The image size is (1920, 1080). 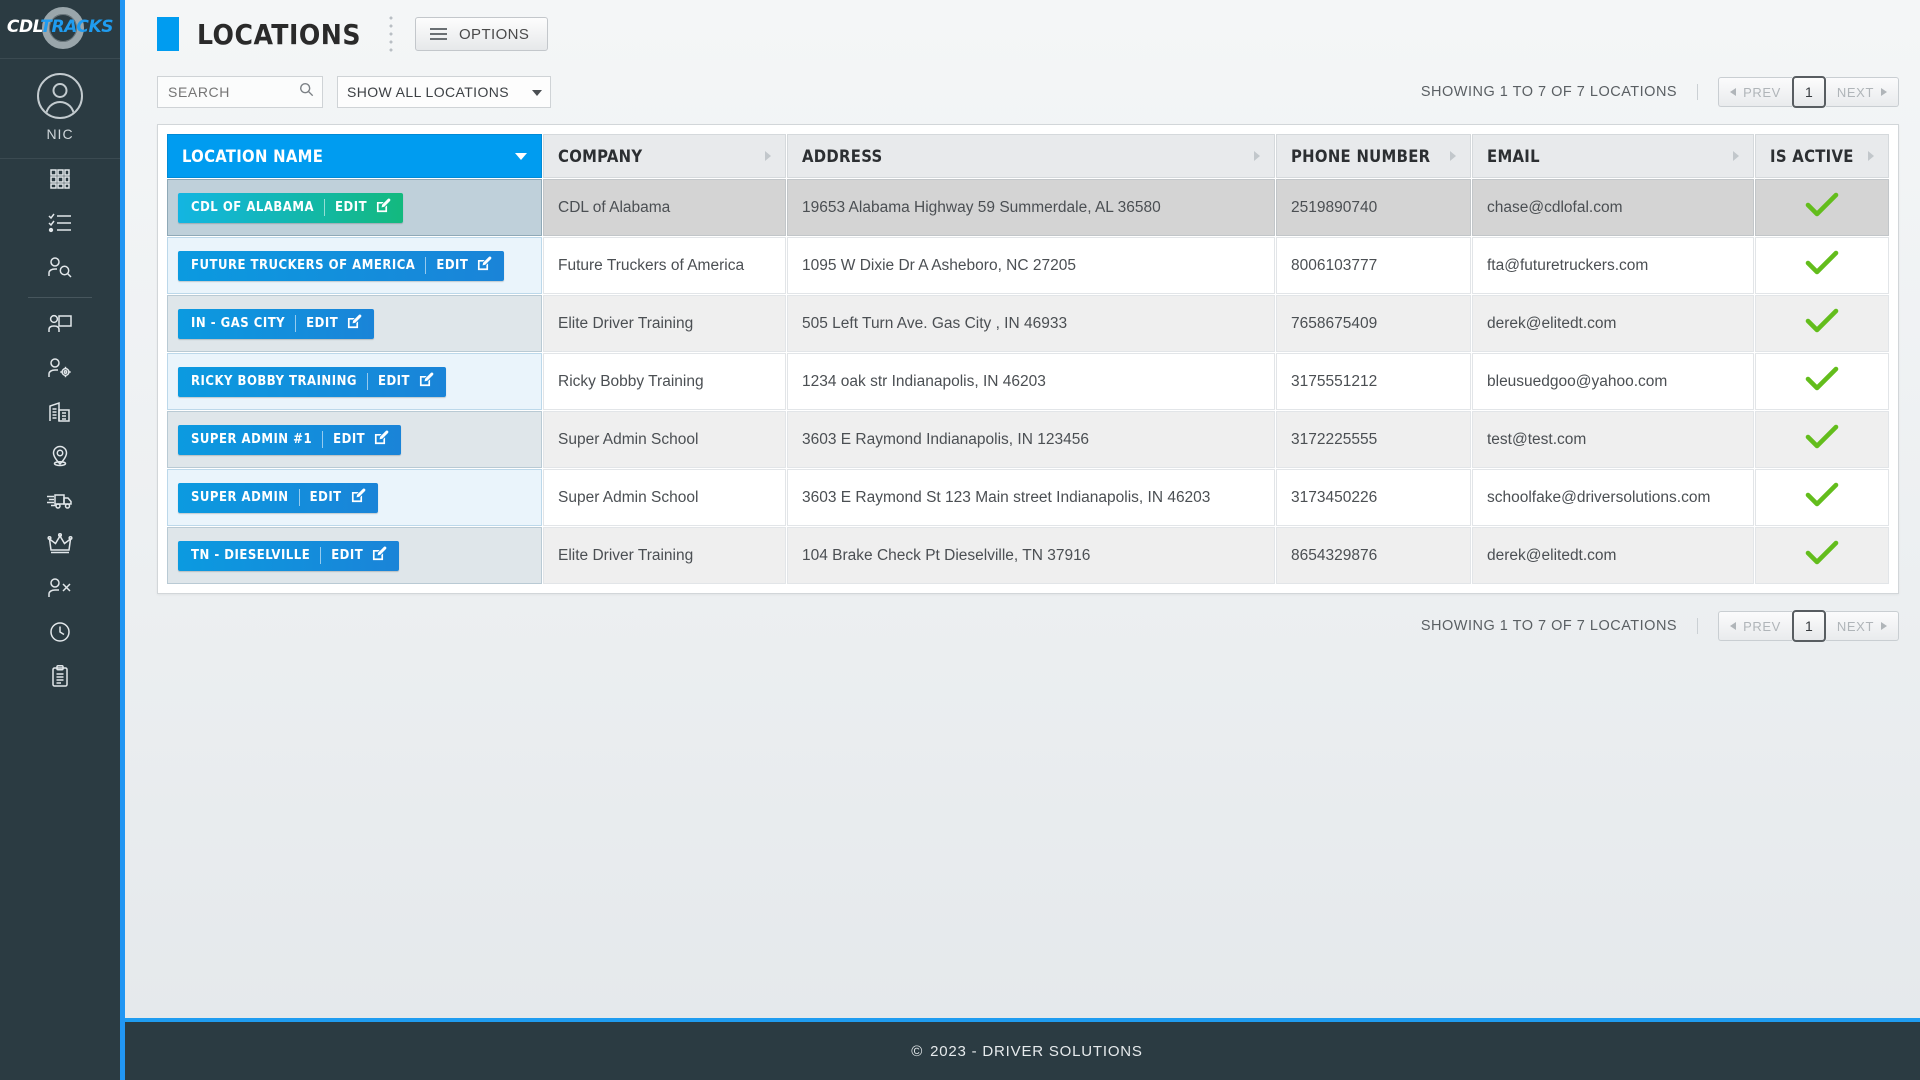 I want to click on cell-address: 1095 W Dixie Dr A Asheboro, NC 27205, so click(x=1031, y=265).